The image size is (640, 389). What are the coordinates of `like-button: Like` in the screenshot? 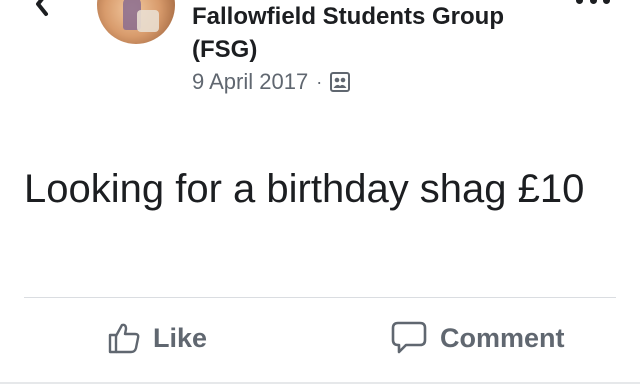 It's located at (157, 338).